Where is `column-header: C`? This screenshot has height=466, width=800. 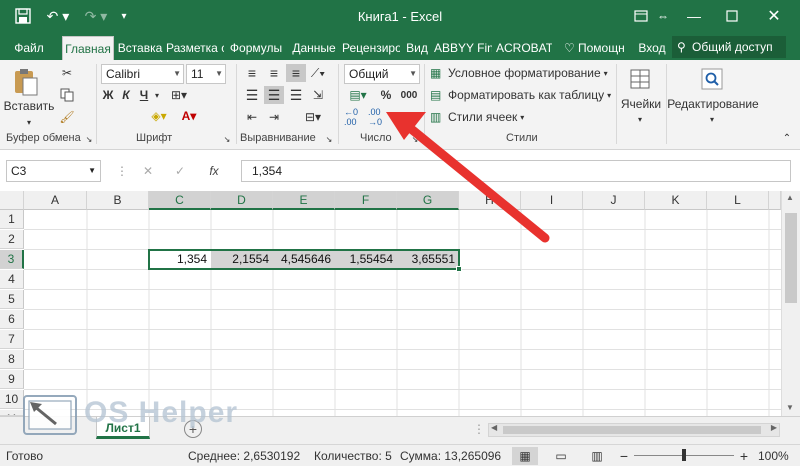
column-header: C is located at coordinates (180, 200).